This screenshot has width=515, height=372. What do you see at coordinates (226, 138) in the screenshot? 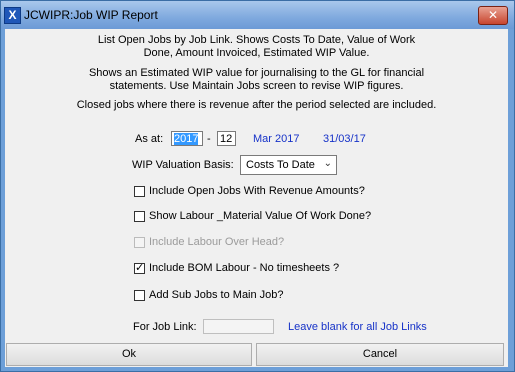
I see `period-input: 12` at bounding box center [226, 138].